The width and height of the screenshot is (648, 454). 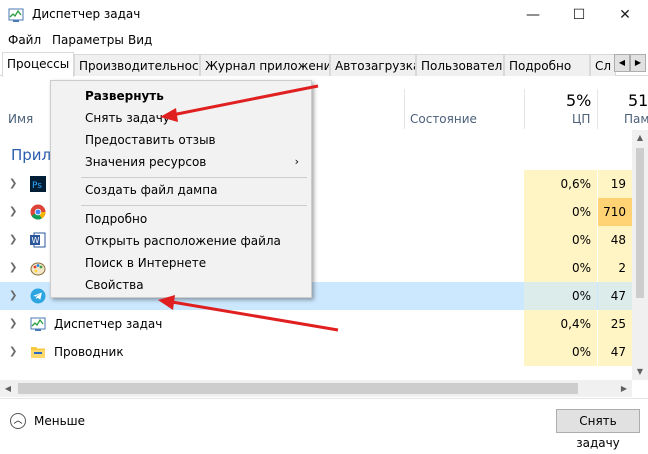 What do you see at coordinates (38, 296) in the screenshot?
I see `telegram-icon` at bounding box center [38, 296].